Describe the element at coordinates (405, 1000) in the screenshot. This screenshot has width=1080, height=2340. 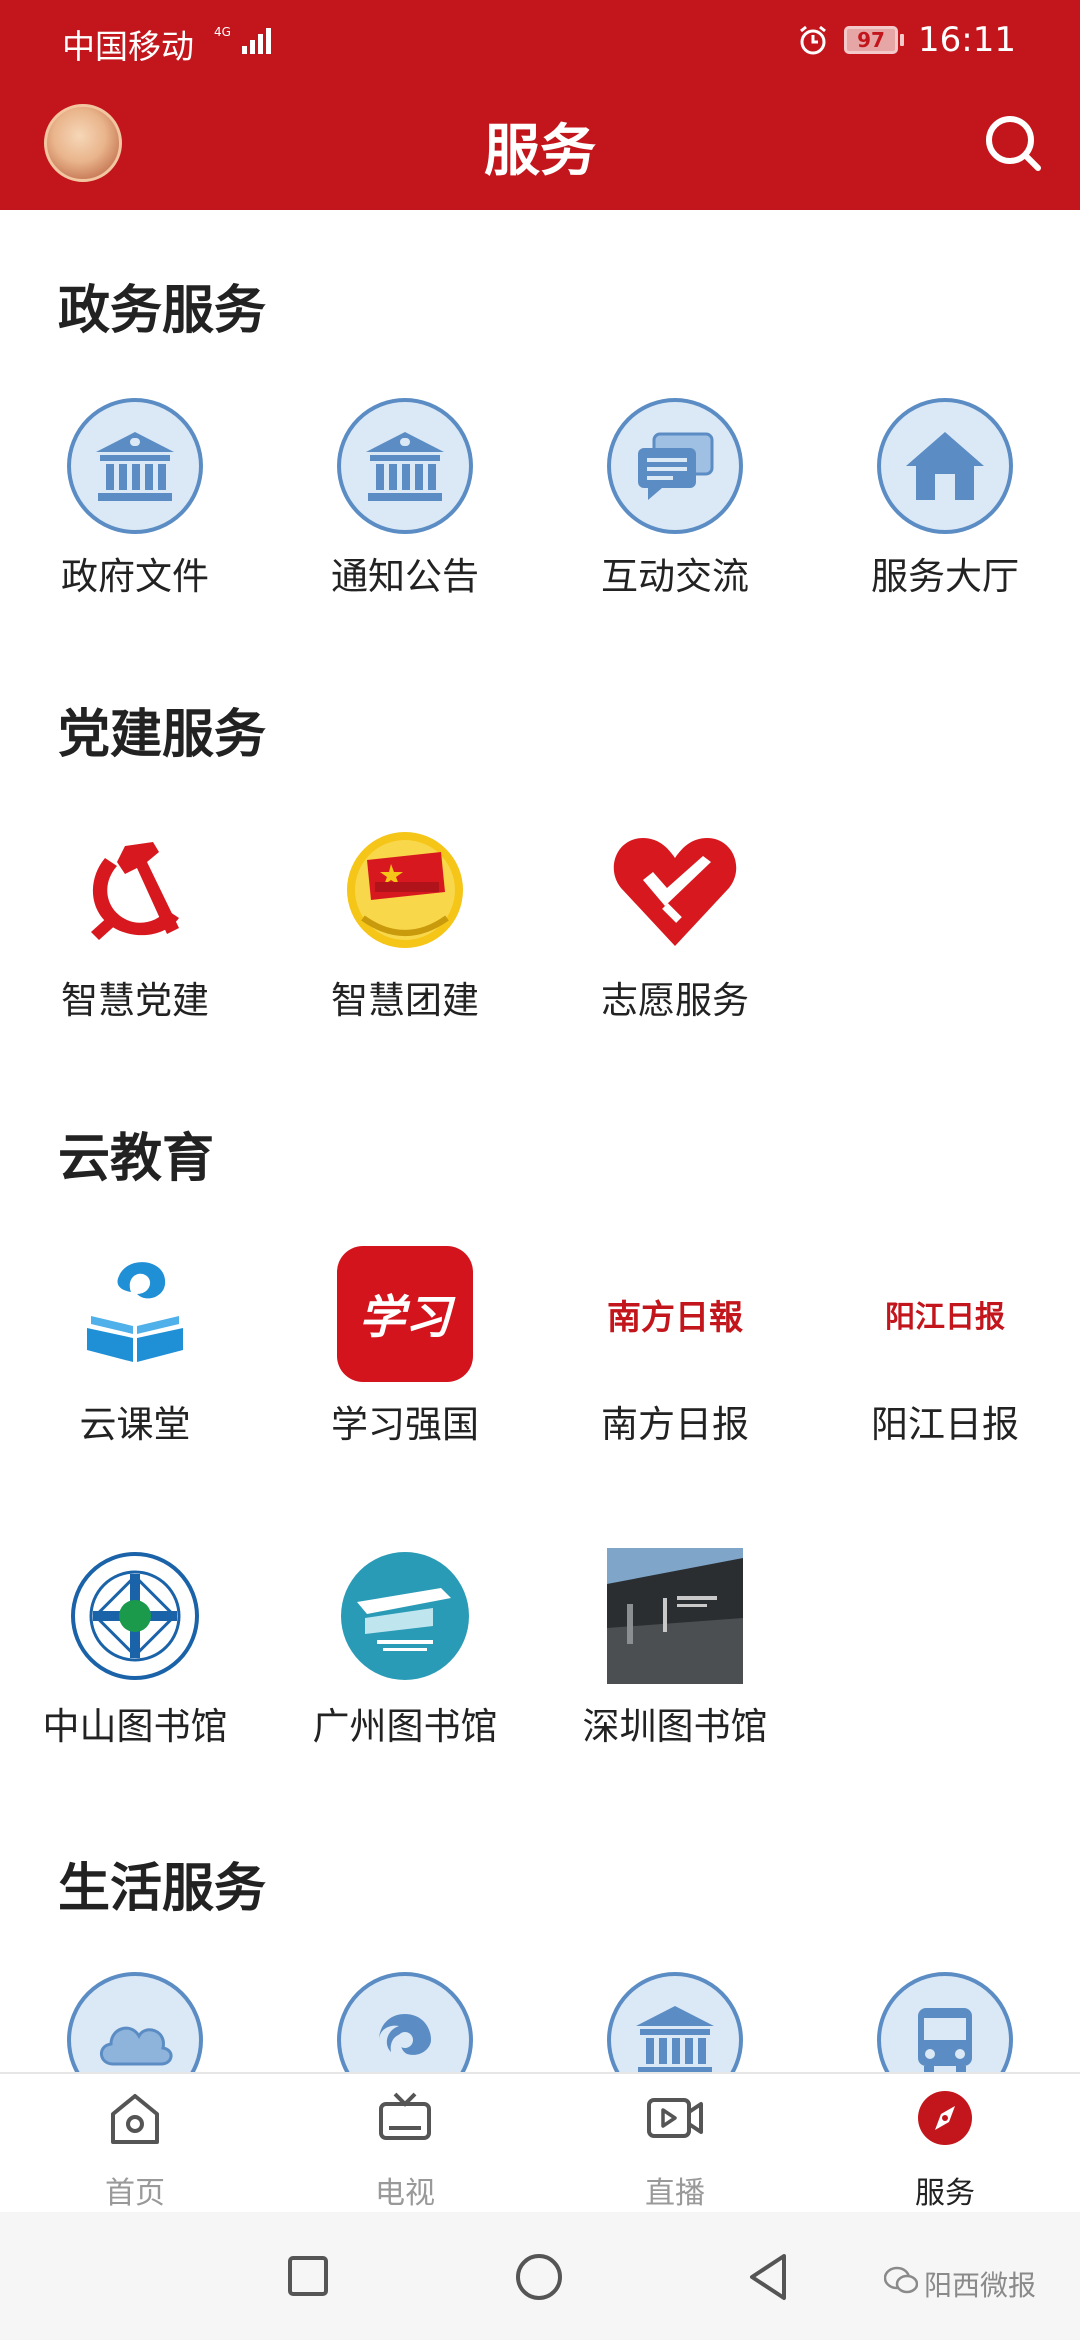
I see `service-label: 智慧团建` at that location.